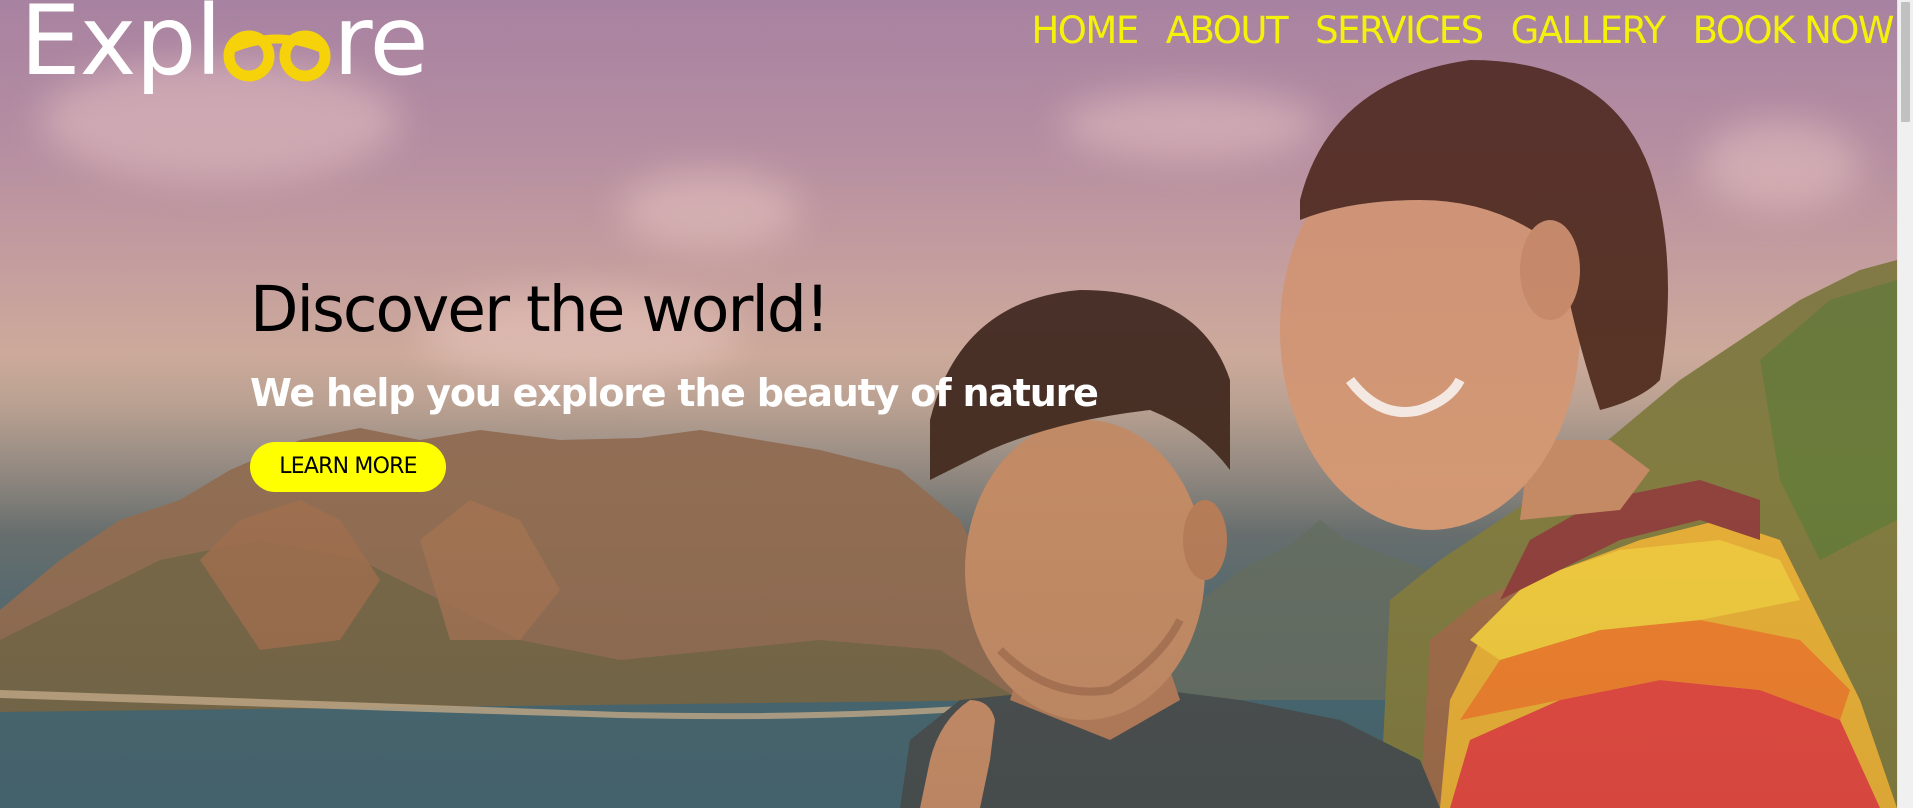  I want to click on logo-text-prefix: Expl, so click(121, 48).